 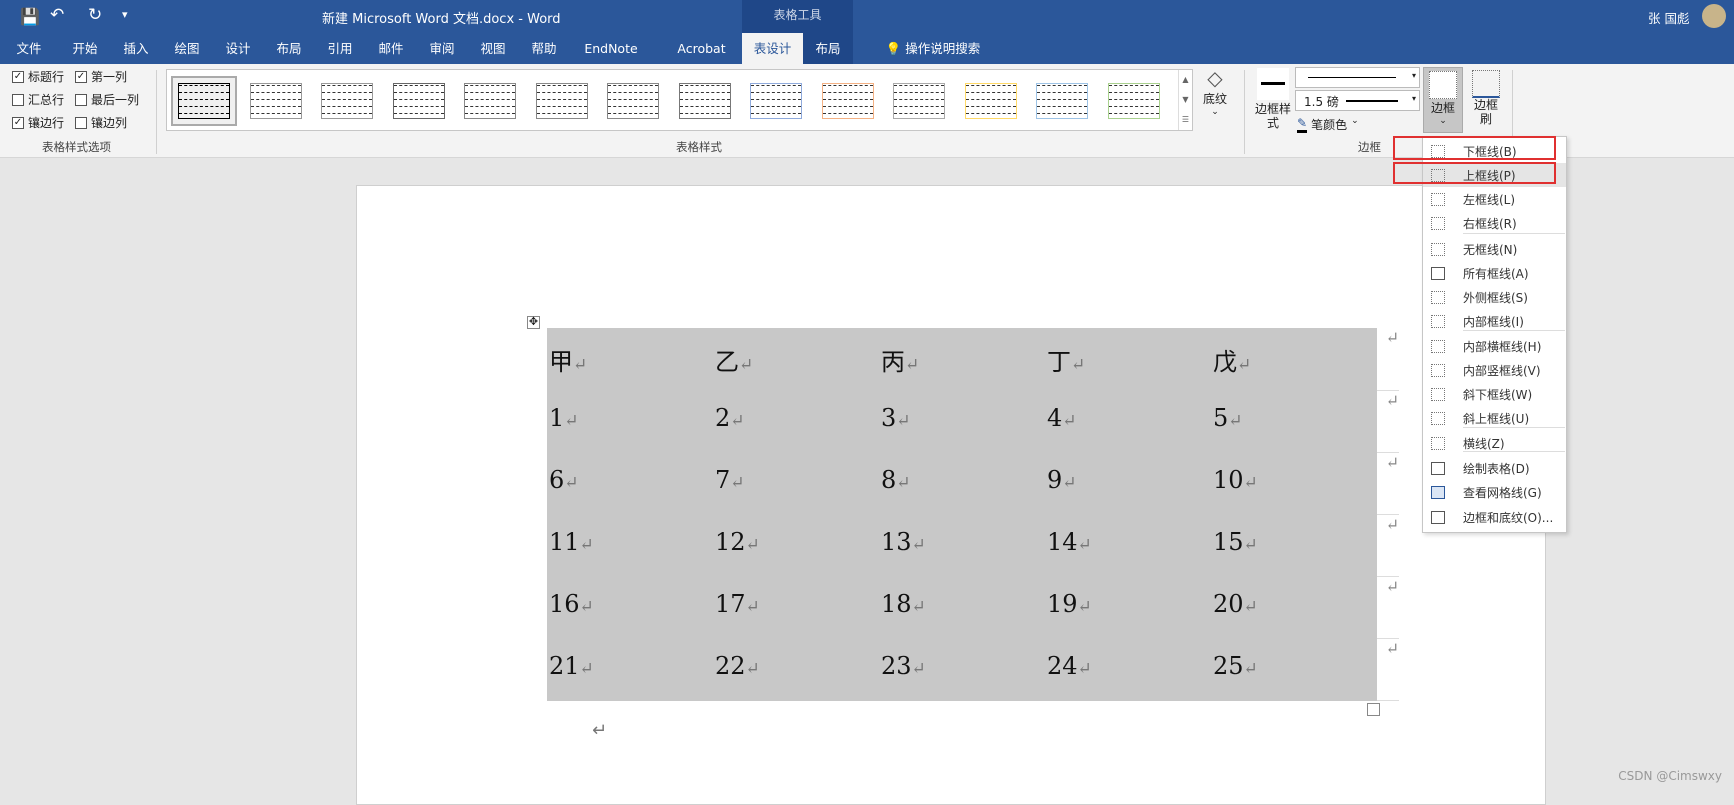 I want to click on table-cell: 10↵, so click(x=1294, y=483).